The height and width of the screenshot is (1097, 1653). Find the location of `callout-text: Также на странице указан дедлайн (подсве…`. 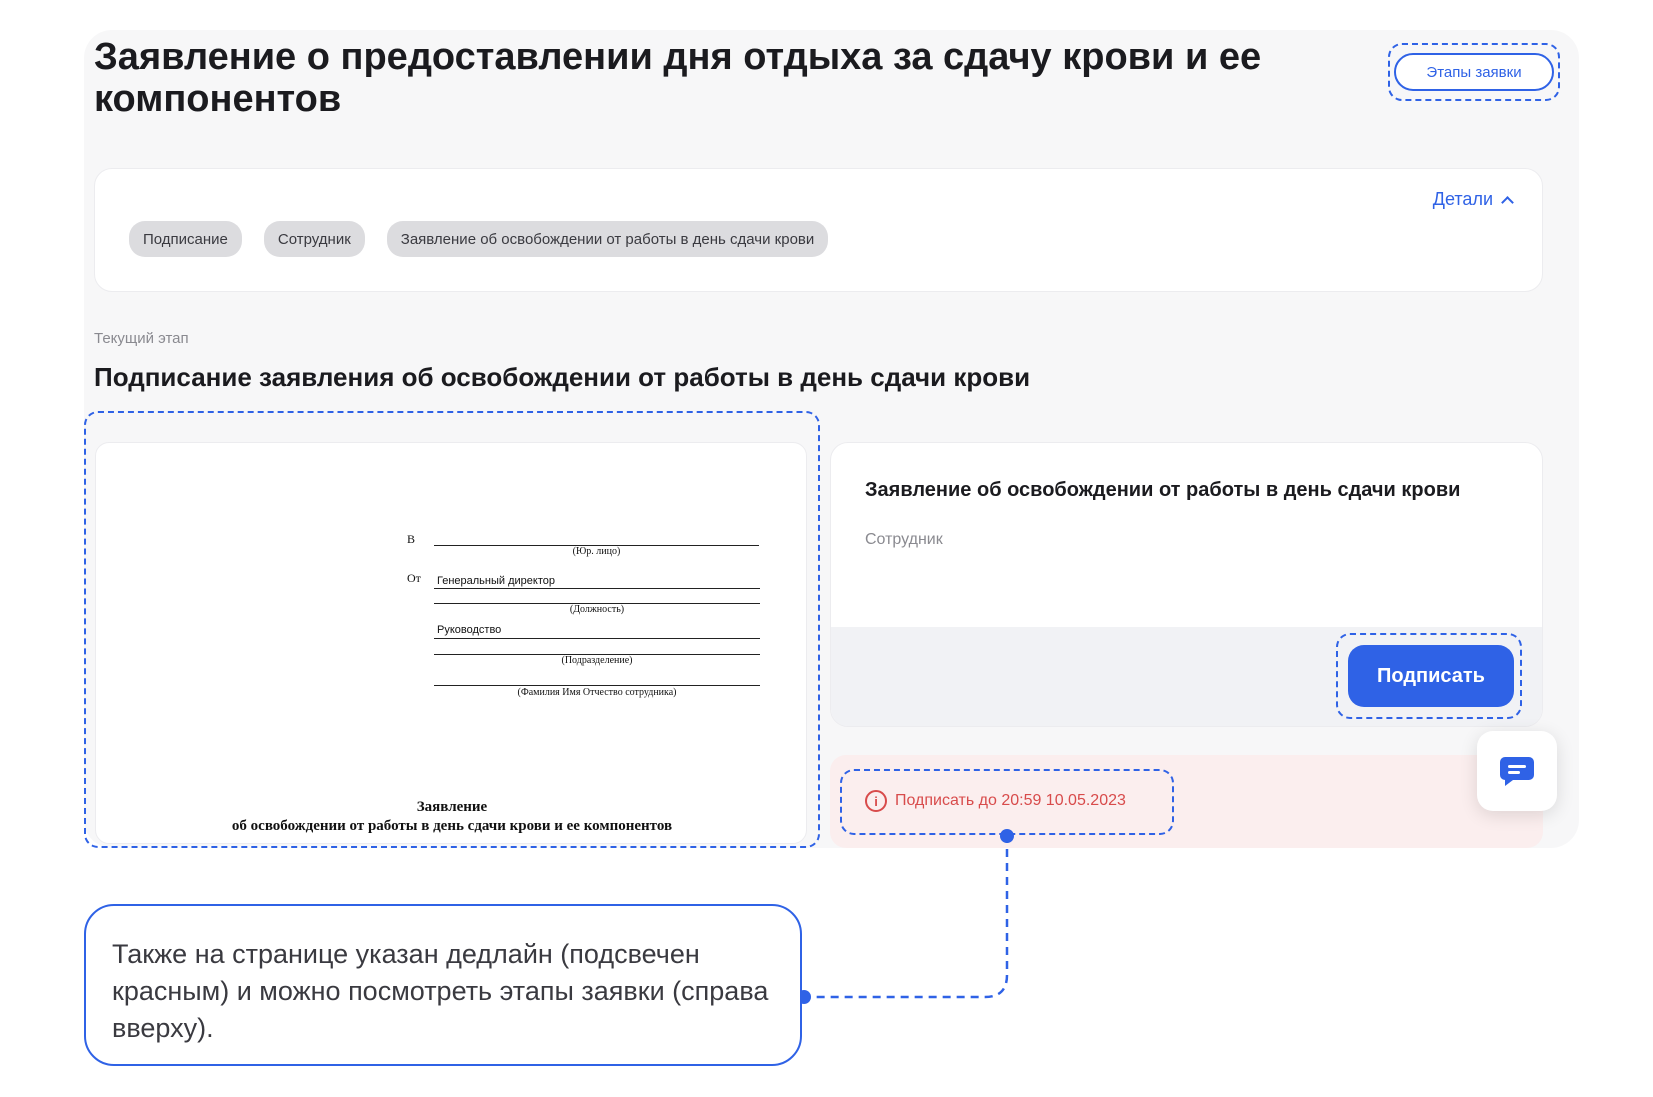

callout-text: Также на странице указан дедлайн (подсве… is located at coordinates (440, 991).